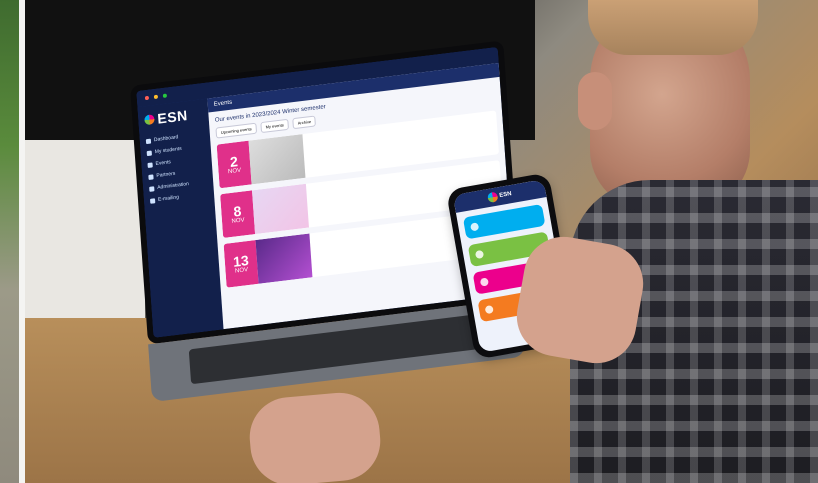 Image resolution: width=818 pixels, height=483 pixels. What do you see at coordinates (475, 227) in the screenshot?
I see `check-icon` at bounding box center [475, 227].